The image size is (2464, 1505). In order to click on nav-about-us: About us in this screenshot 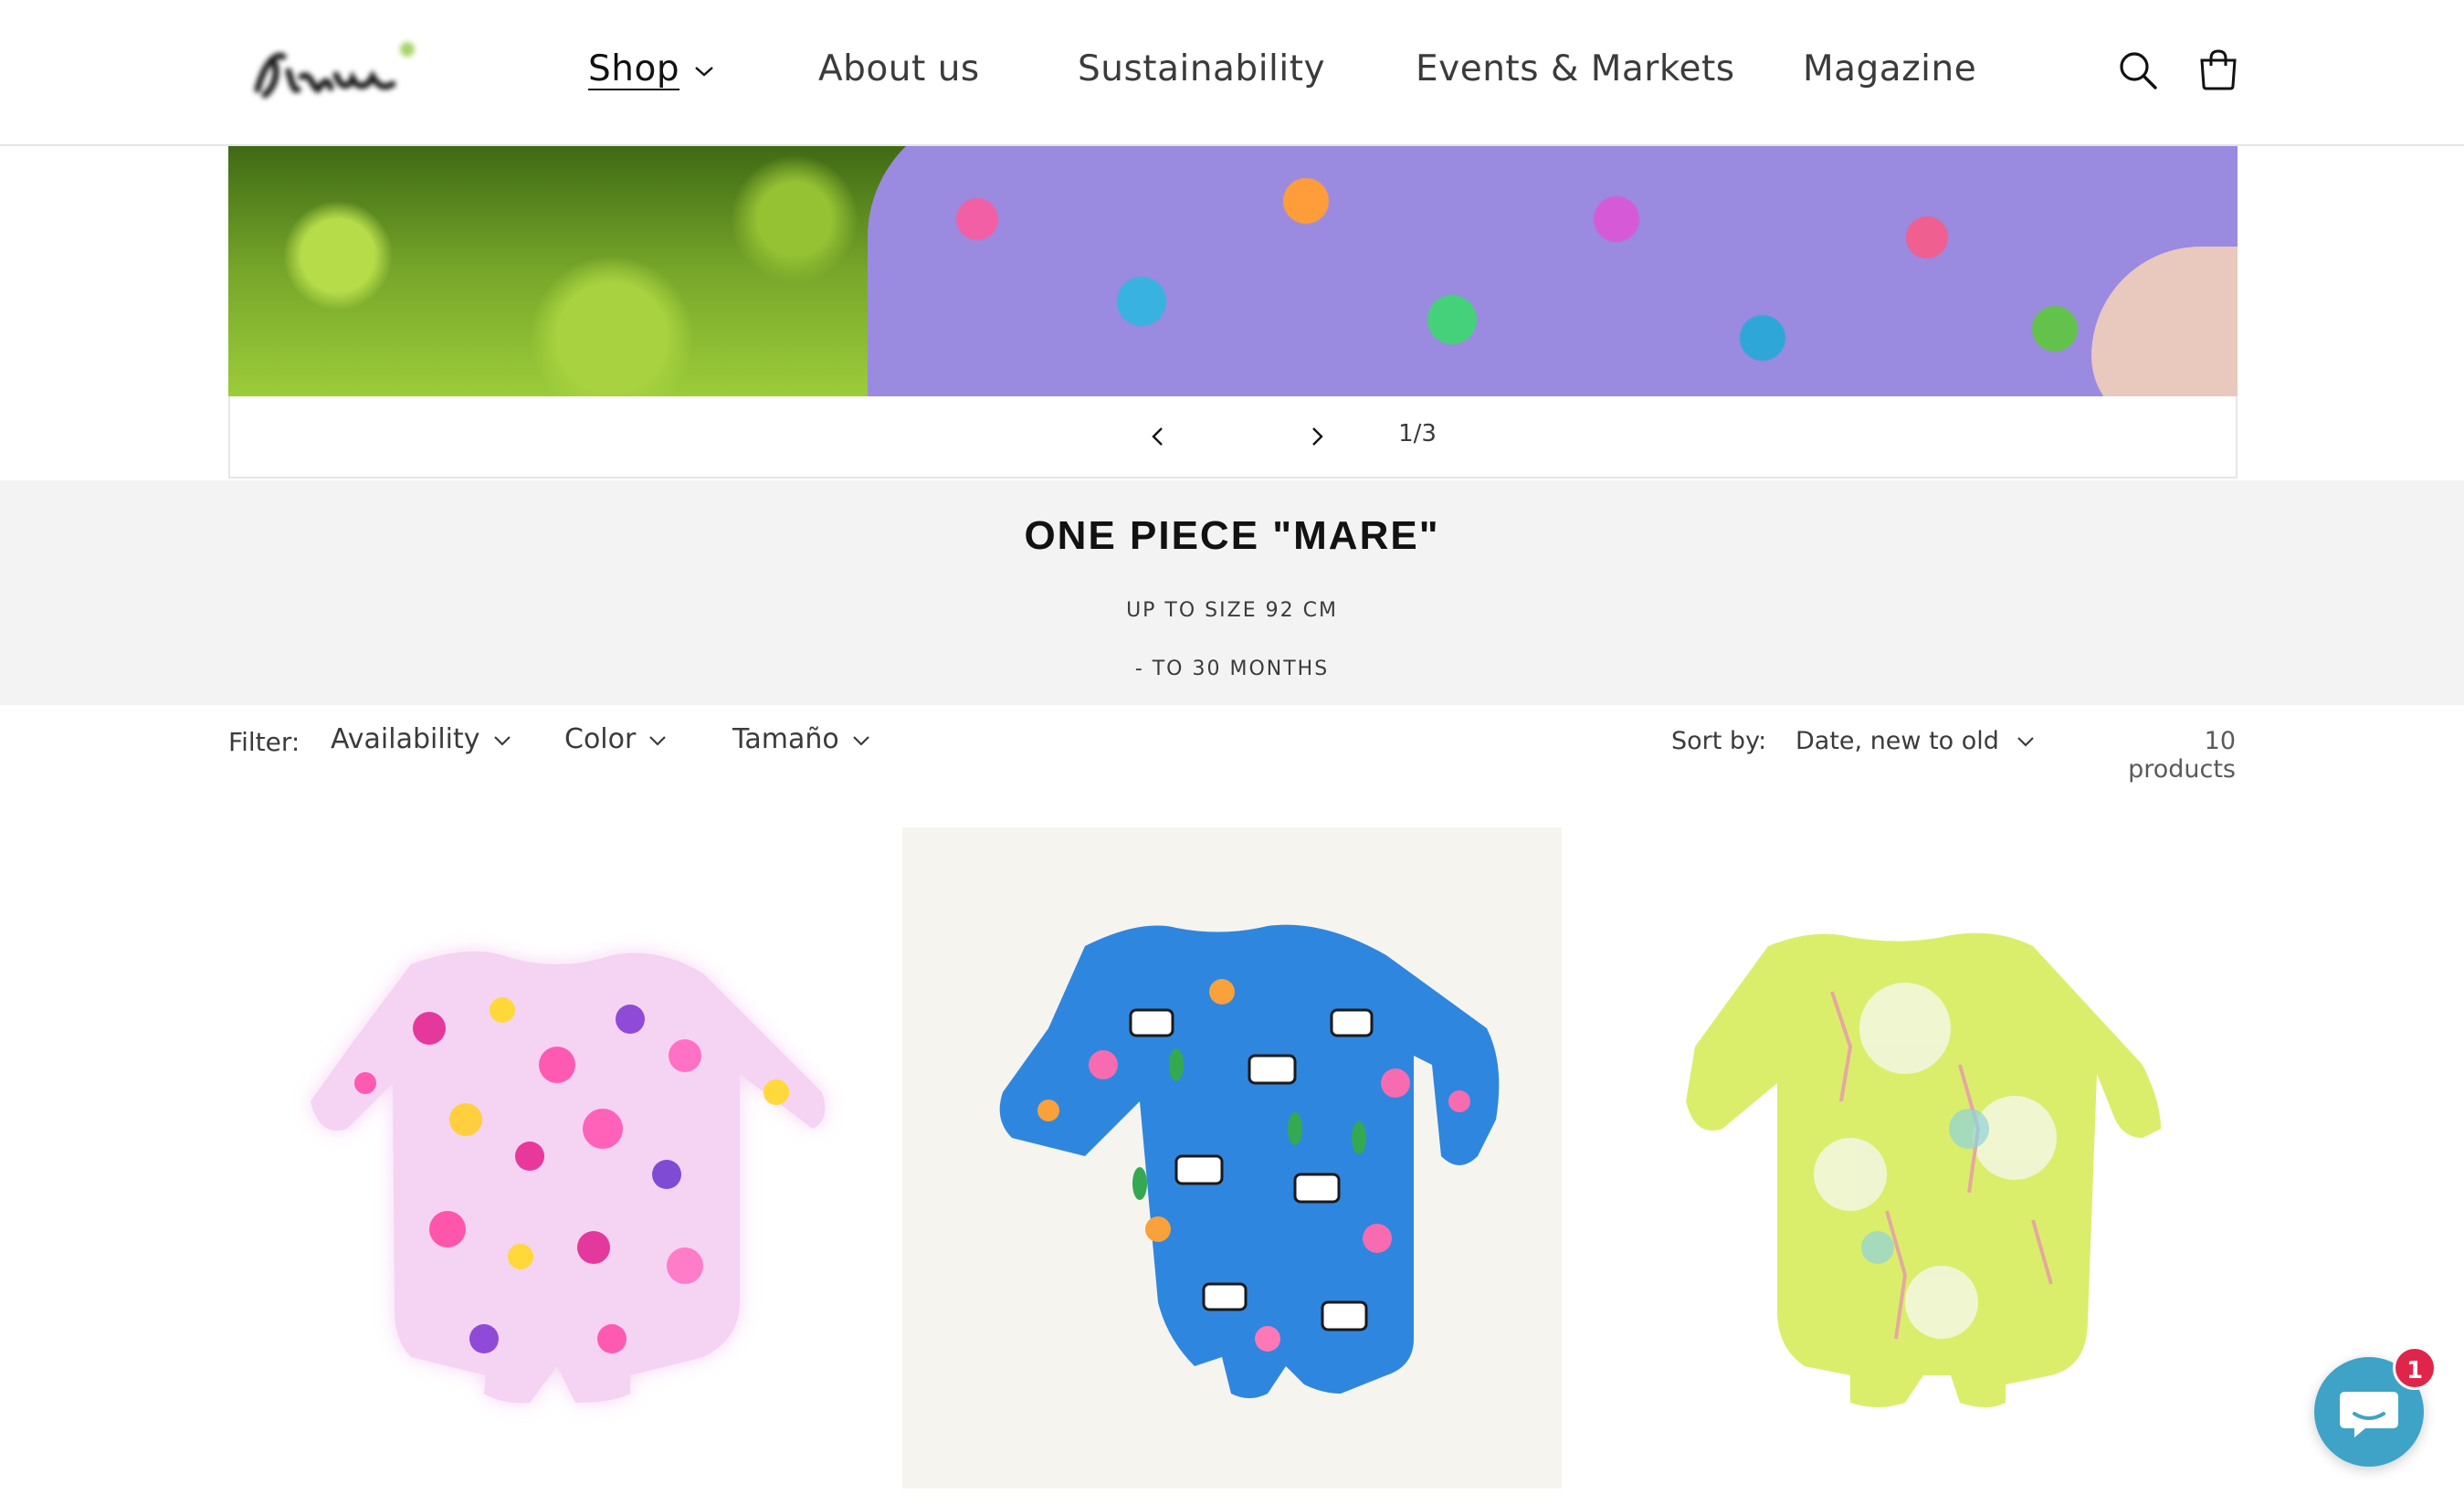, I will do `click(899, 69)`.